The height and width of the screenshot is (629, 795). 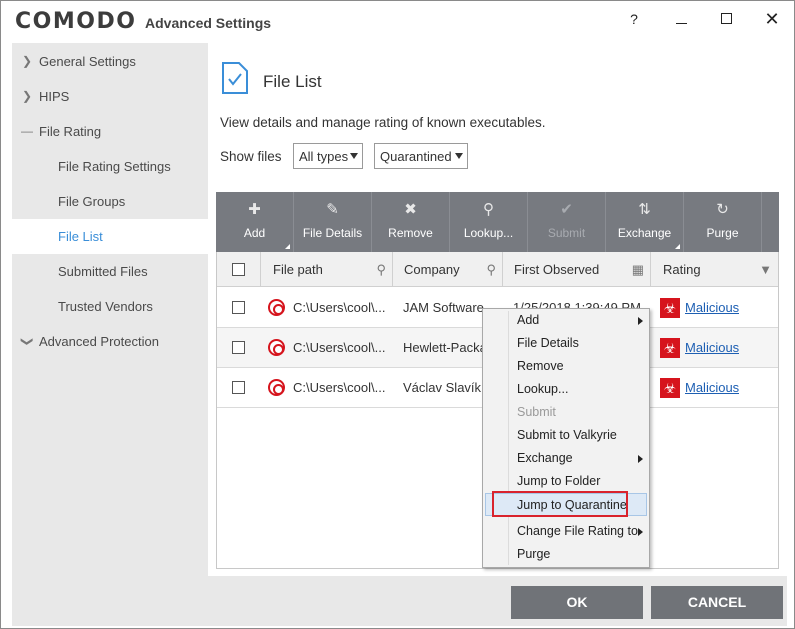 I want to click on minimize-button, so click(x=681, y=19).